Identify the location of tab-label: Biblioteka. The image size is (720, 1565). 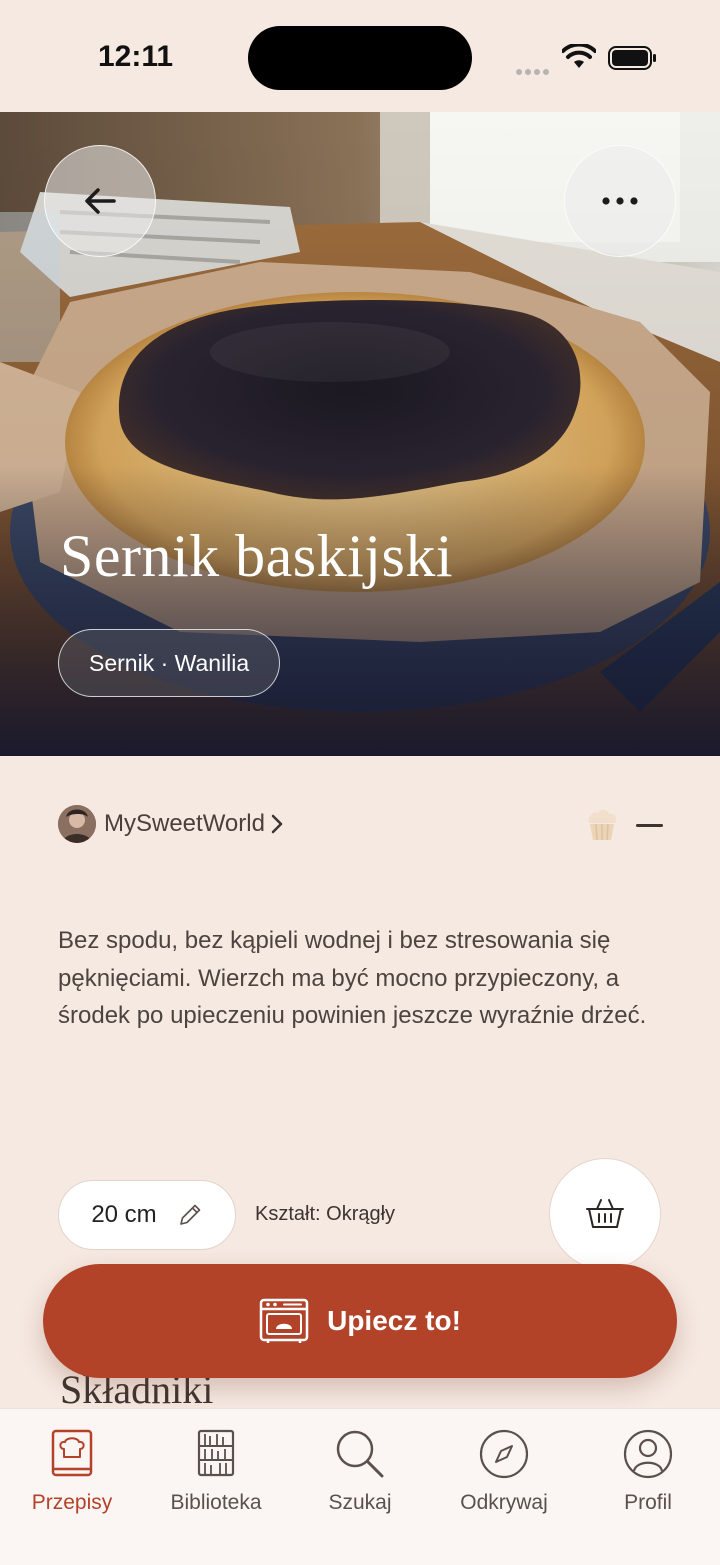
(216, 1502).